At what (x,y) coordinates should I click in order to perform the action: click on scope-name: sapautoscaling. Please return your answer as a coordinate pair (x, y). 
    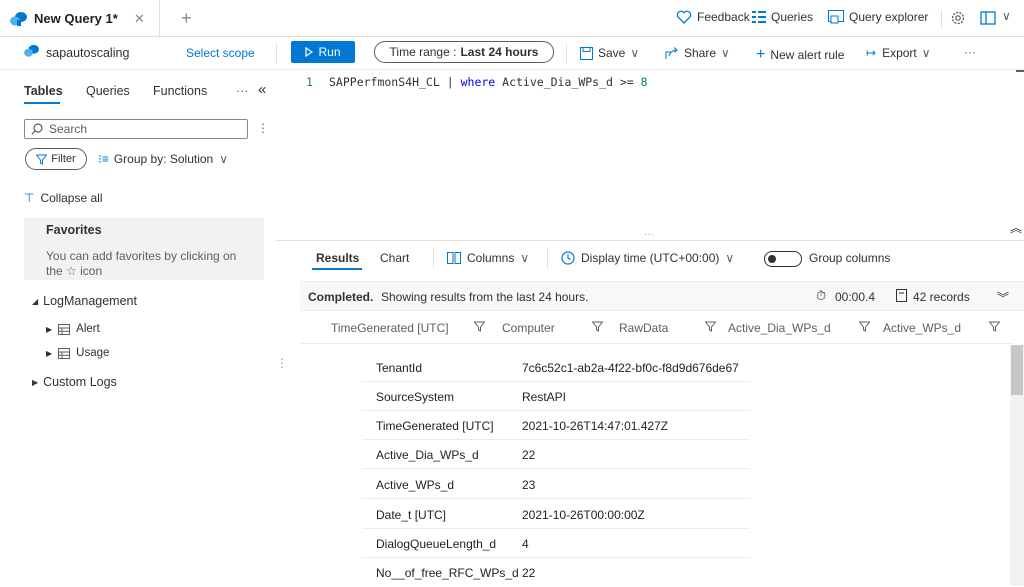
    Looking at the image, I should click on (88, 53).